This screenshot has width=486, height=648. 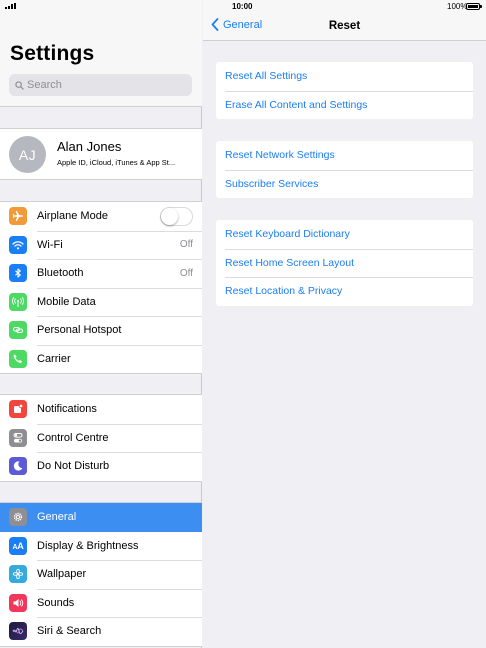 What do you see at coordinates (27, 154) in the screenshot?
I see `avatar: AJ` at bounding box center [27, 154].